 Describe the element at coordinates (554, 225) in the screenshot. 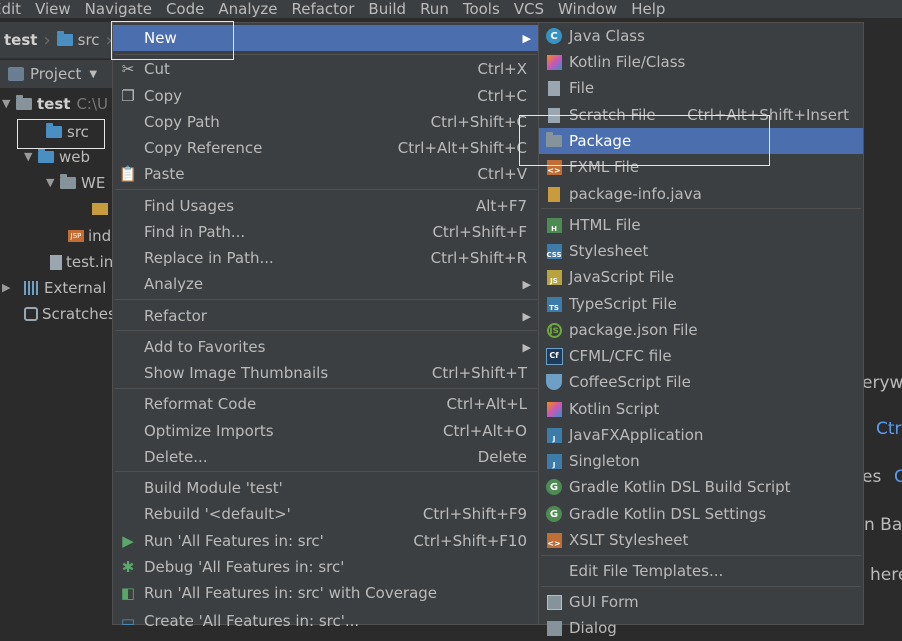

I see `html-icon: H` at that location.